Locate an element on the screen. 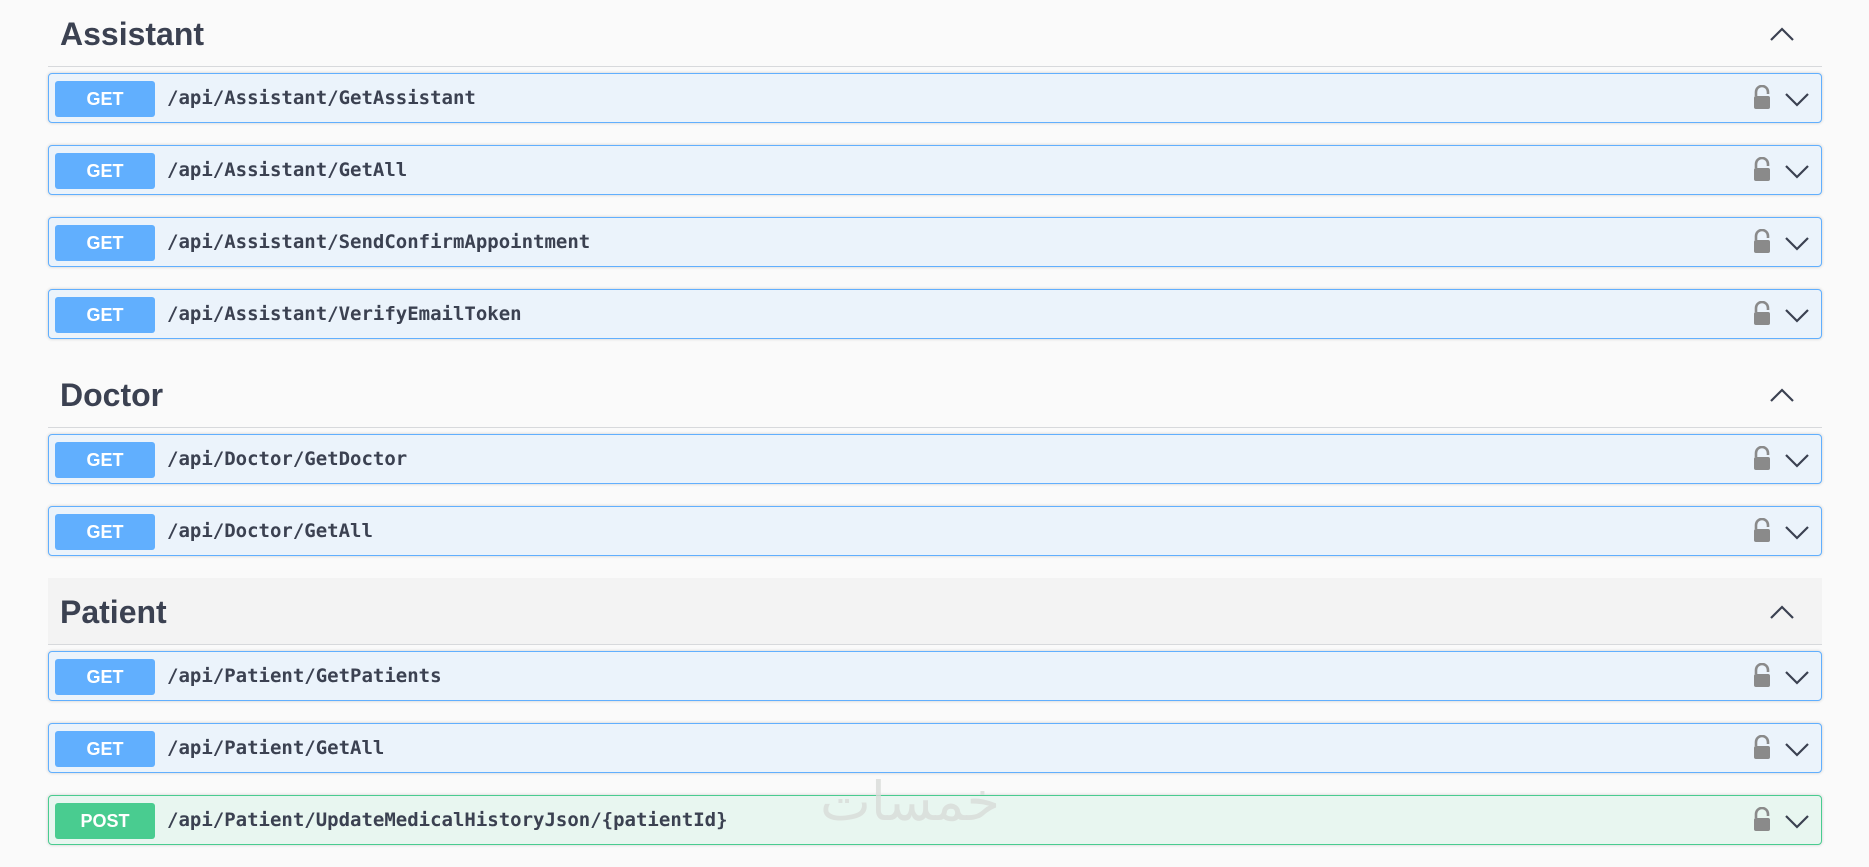 The image size is (1869, 867). section-header-assistant: Assistant is located at coordinates (935, 33).